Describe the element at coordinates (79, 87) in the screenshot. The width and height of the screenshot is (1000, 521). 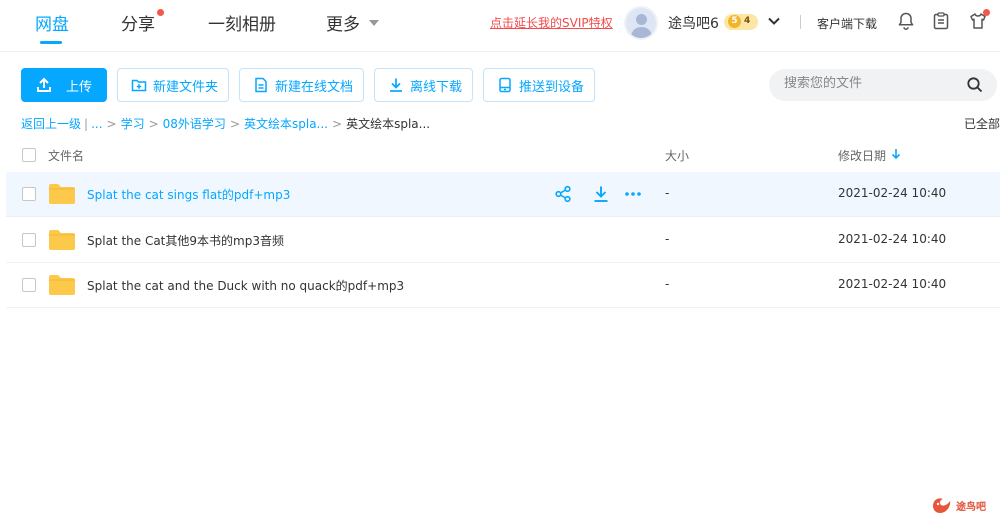
I see `upload-label: 上传` at that location.